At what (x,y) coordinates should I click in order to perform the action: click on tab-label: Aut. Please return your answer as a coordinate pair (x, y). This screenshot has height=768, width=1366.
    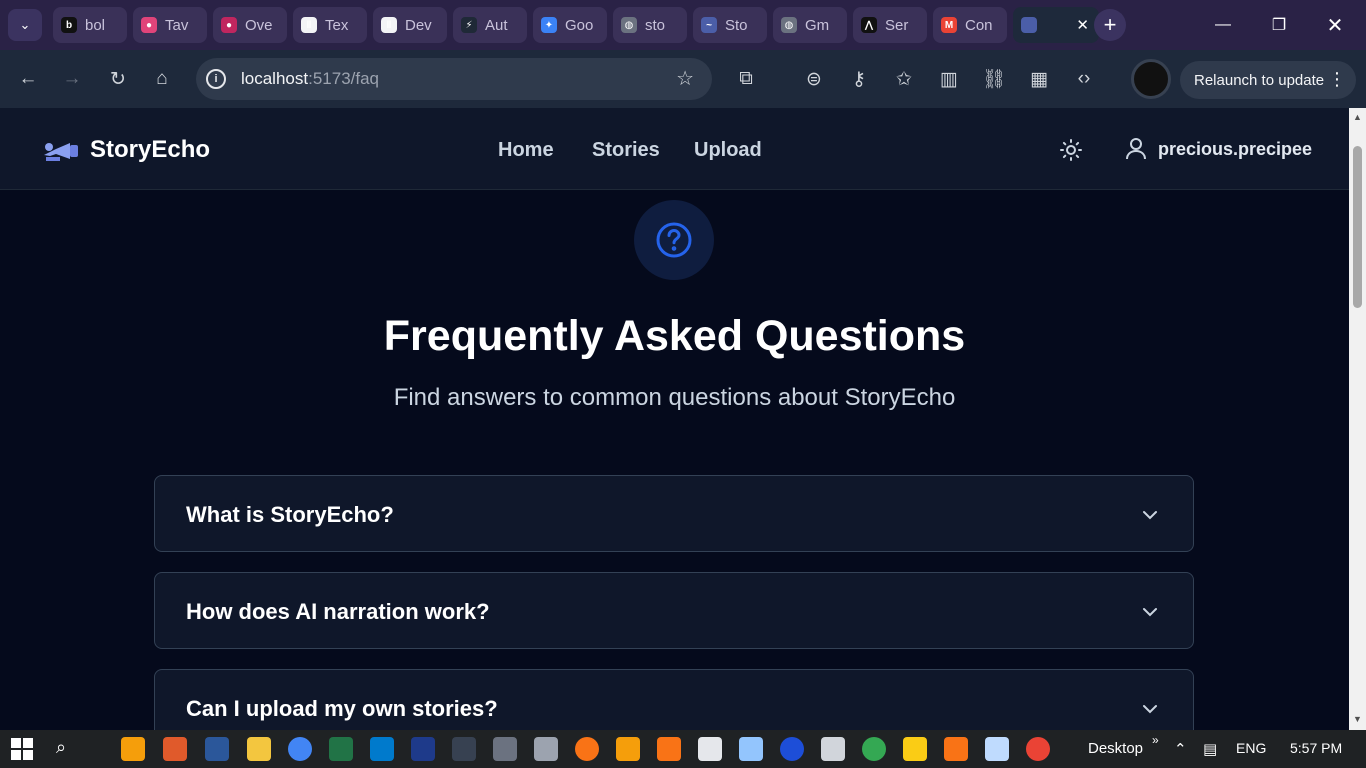
    Looking at the image, I should click on (496, 25).